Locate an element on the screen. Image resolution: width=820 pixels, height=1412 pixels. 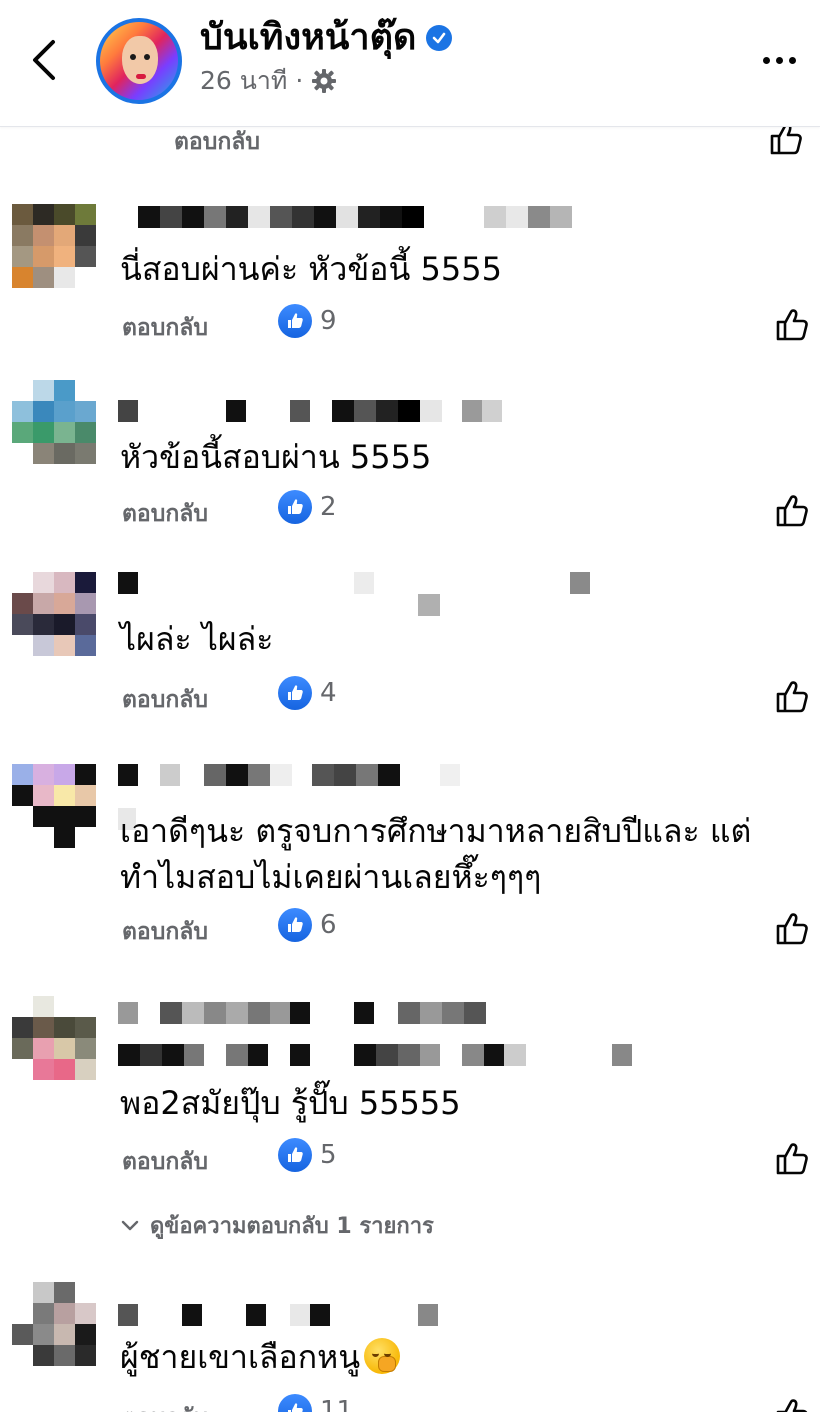
reaction-count: 4 is located at coordinates (328, 693).